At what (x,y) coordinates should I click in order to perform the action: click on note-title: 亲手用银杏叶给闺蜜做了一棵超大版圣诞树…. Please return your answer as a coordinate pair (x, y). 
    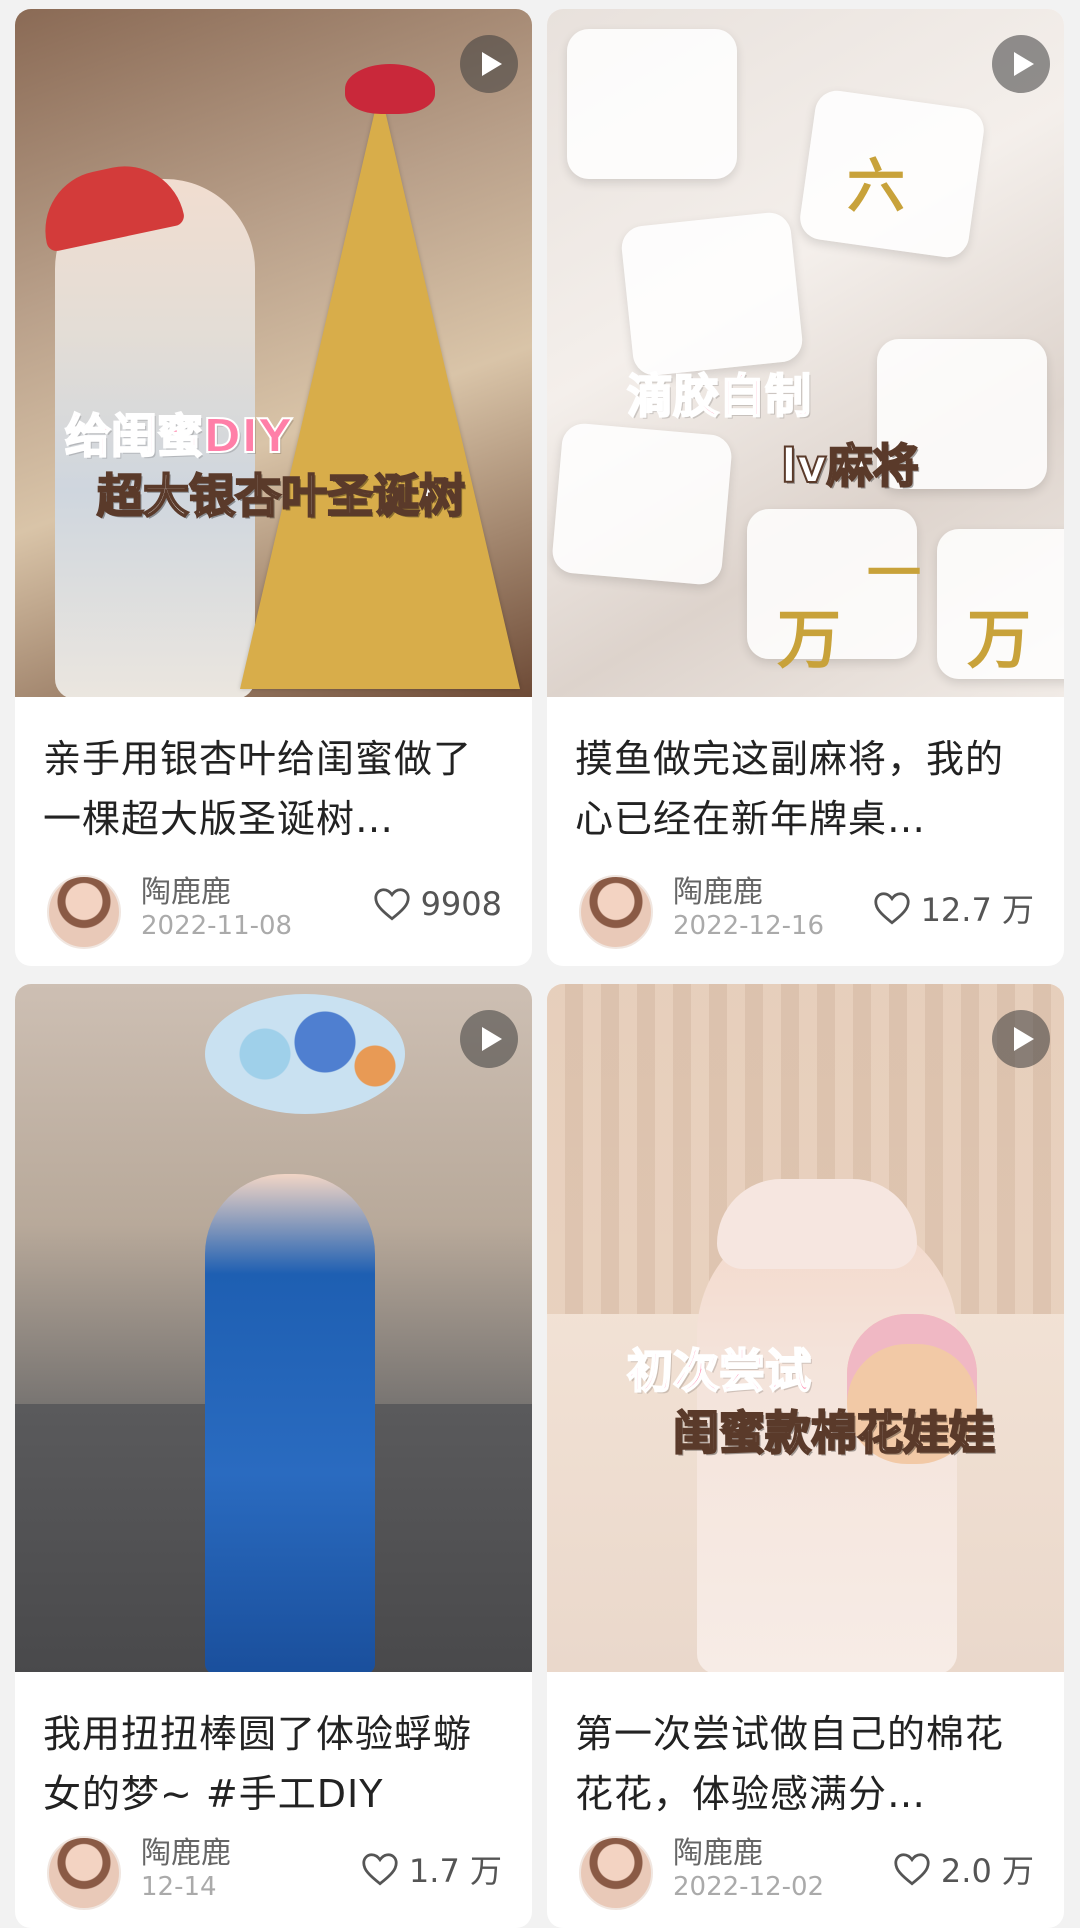
    Looking at the image, I should click on (273, 773).